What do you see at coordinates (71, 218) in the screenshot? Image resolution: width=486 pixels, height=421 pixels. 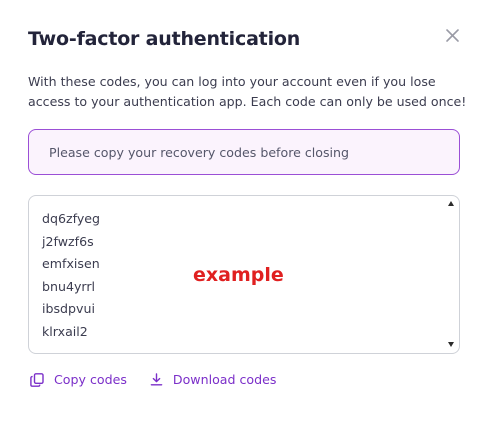 I see `recovery-code: dq6zfyeg` at bounding box center [71, 218].